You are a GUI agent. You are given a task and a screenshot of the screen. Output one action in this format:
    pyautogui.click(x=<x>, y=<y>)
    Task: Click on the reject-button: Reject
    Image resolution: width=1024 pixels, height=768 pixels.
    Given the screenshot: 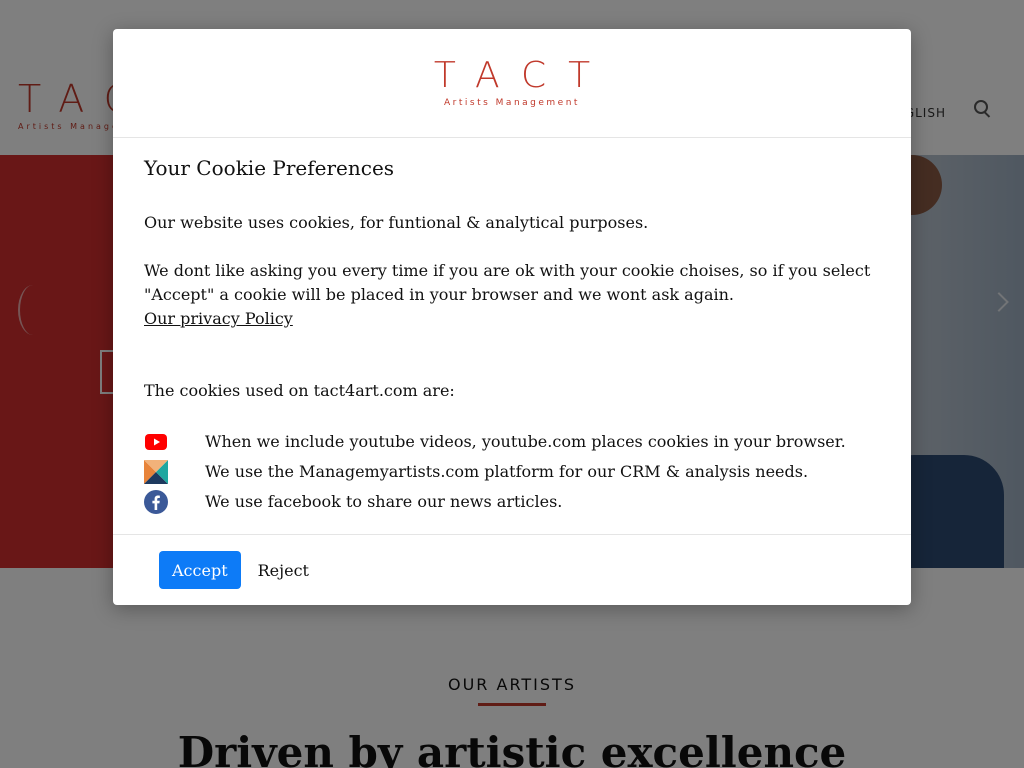 What is the action you would take?
    pyautogui.click(x=283, y=570)
    